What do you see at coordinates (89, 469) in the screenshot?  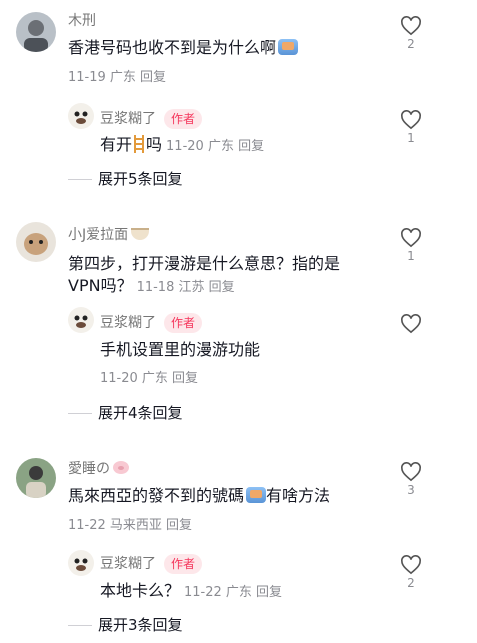 I see `comment-username-text: 愛睡の` at bounding box center [89, 469].